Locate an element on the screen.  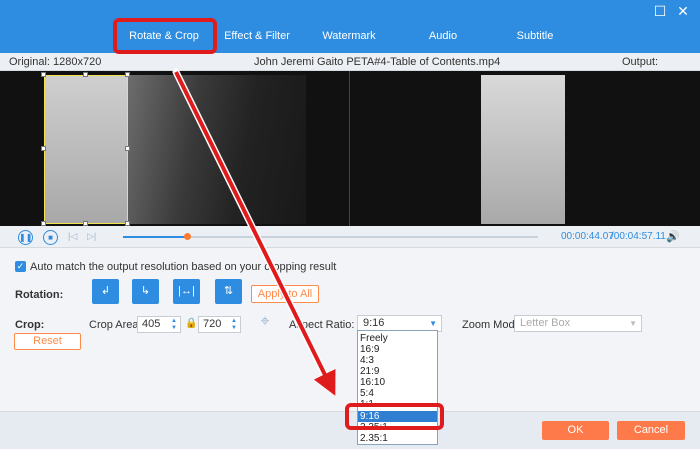
progress-knob is located at coordinates (187, 236).